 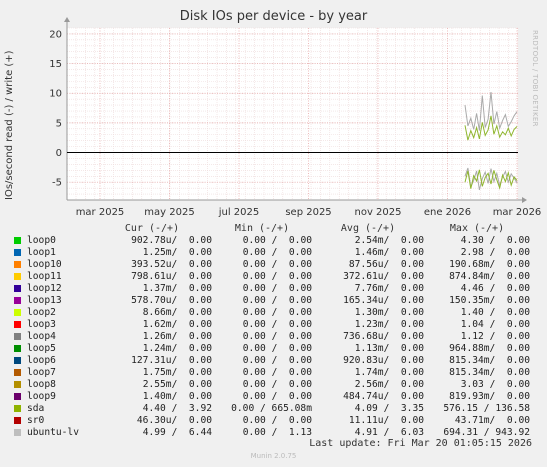 What do you see at coordinates (9, 125) in the screenshot?
I see `y-axis-label: IOs/second read (-) / write (+)` at bounding box center [9, 125].